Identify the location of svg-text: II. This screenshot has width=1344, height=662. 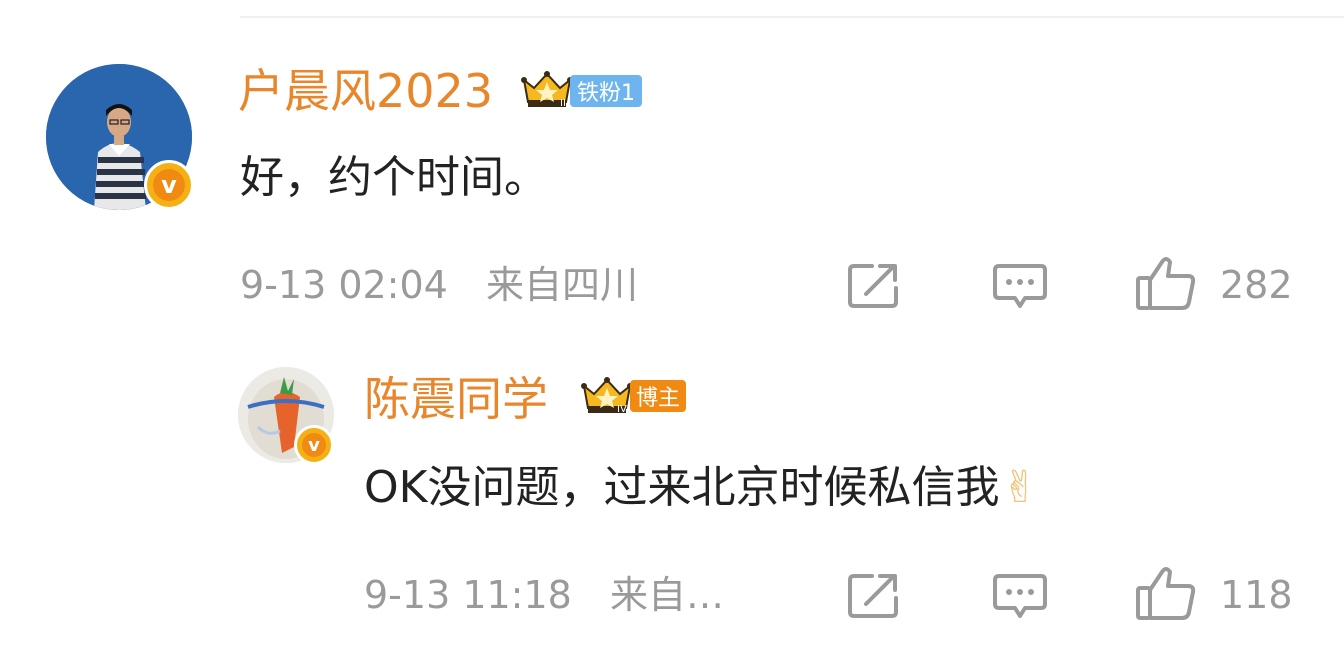
(563, 103).